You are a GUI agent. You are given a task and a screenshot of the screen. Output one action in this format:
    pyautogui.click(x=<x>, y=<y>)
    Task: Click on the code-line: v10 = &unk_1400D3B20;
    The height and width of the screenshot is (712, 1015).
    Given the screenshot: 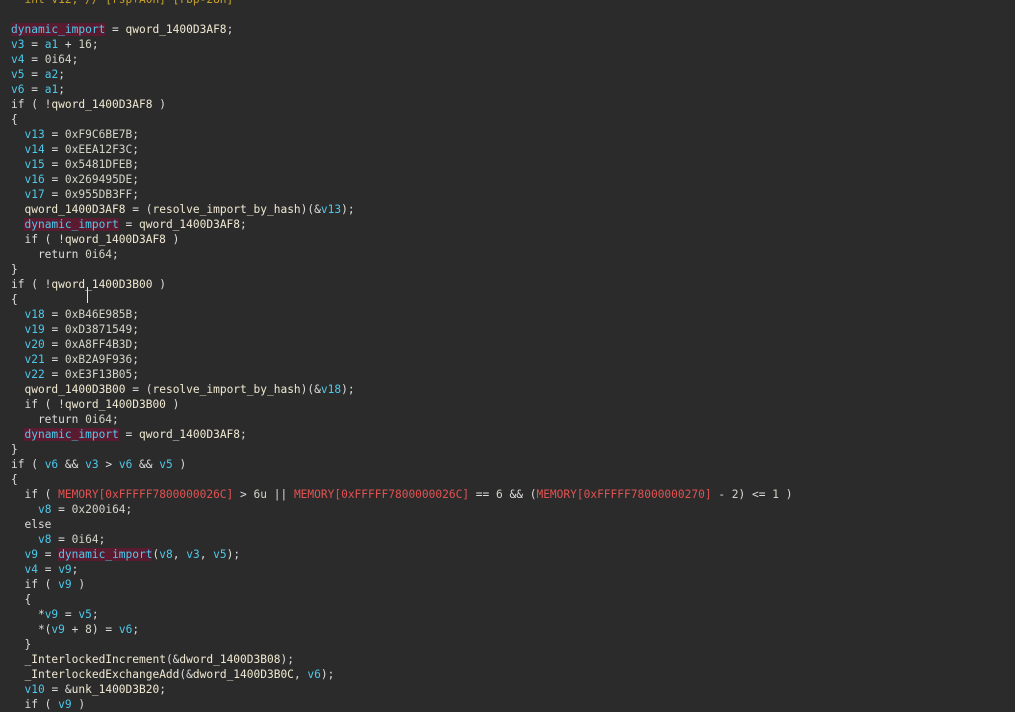 What is the action you would take?
    pyautogui.click(x=507, y=689)
    